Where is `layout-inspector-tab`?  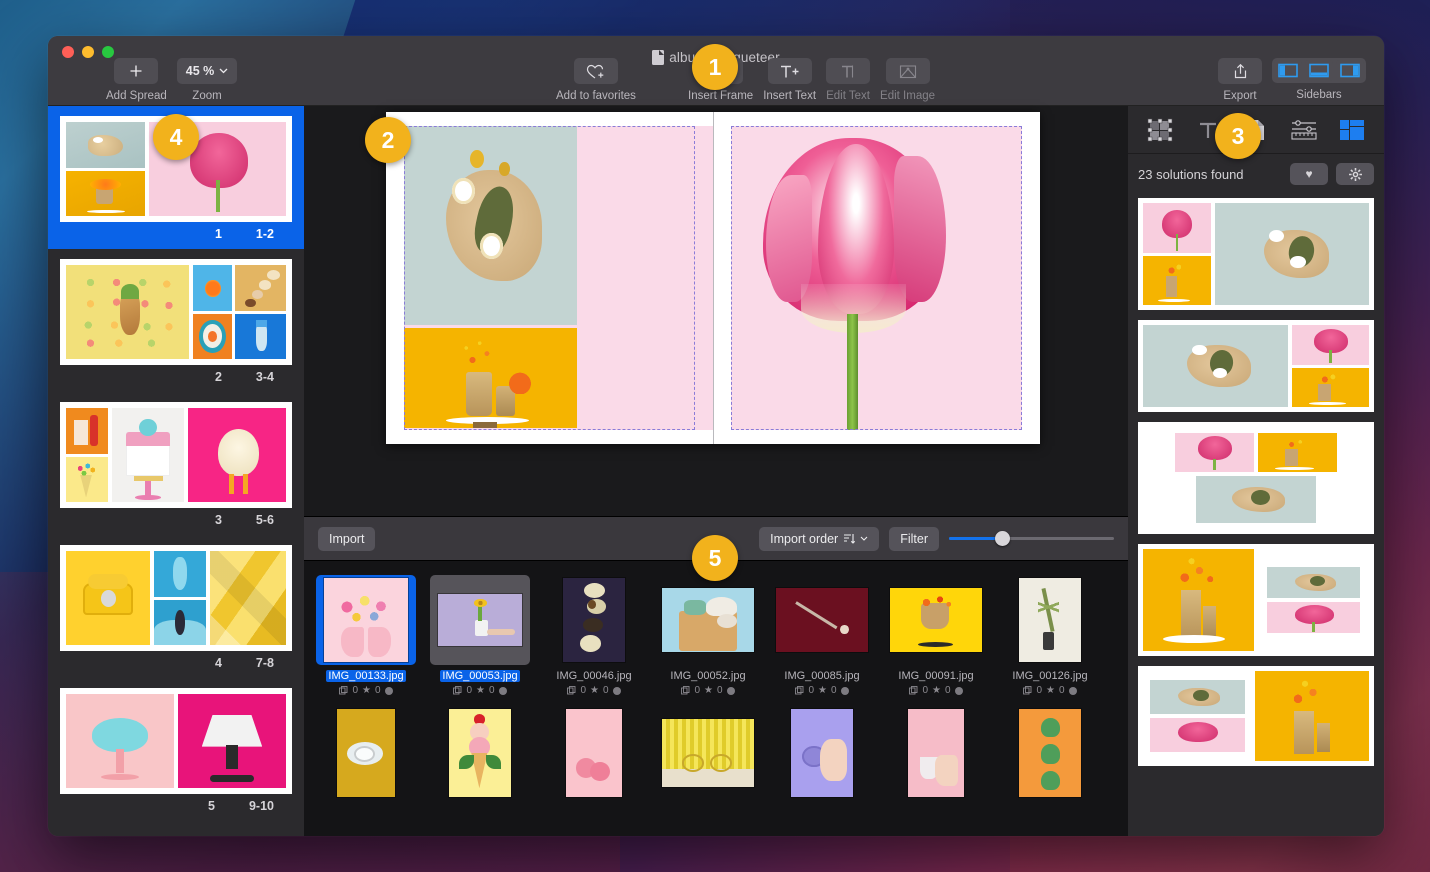 layout-inspector-tab is located at coordinates (1352, 130).